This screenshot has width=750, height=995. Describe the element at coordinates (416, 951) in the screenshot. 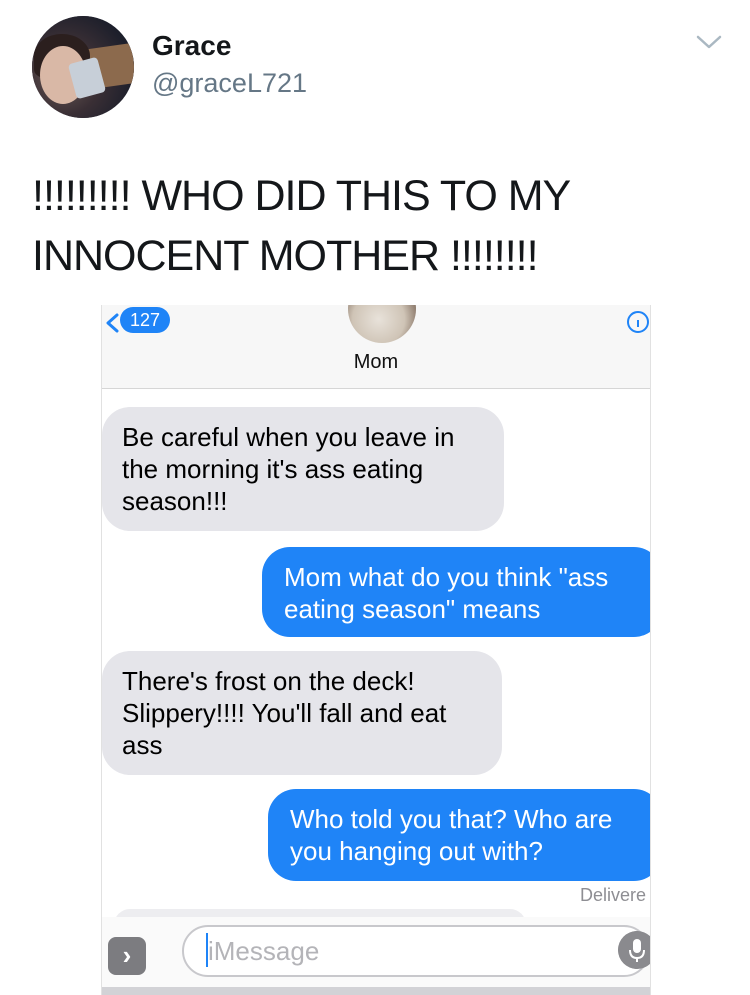

I see `message-input` at that location.